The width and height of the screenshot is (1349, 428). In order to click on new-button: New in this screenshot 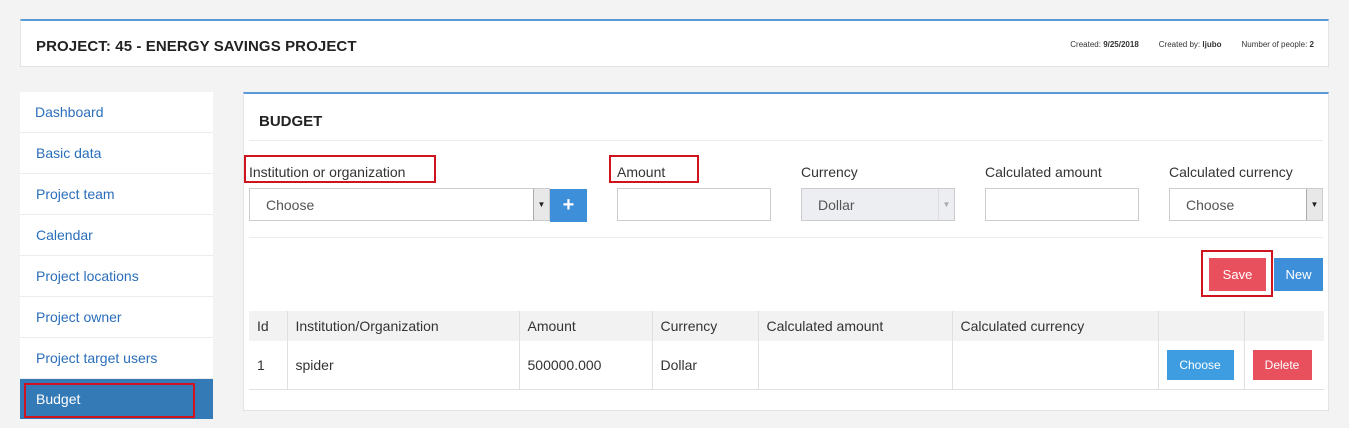, I will do `click(1298, 274)`.